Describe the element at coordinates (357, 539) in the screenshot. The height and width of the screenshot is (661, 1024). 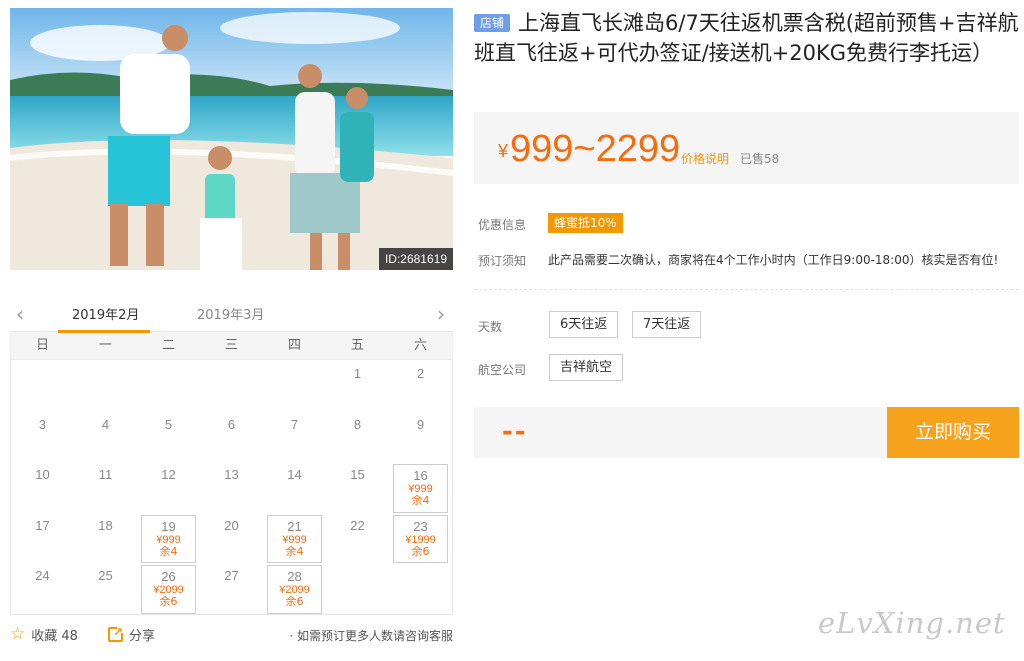
I see `calendar-day: 22` at that location.